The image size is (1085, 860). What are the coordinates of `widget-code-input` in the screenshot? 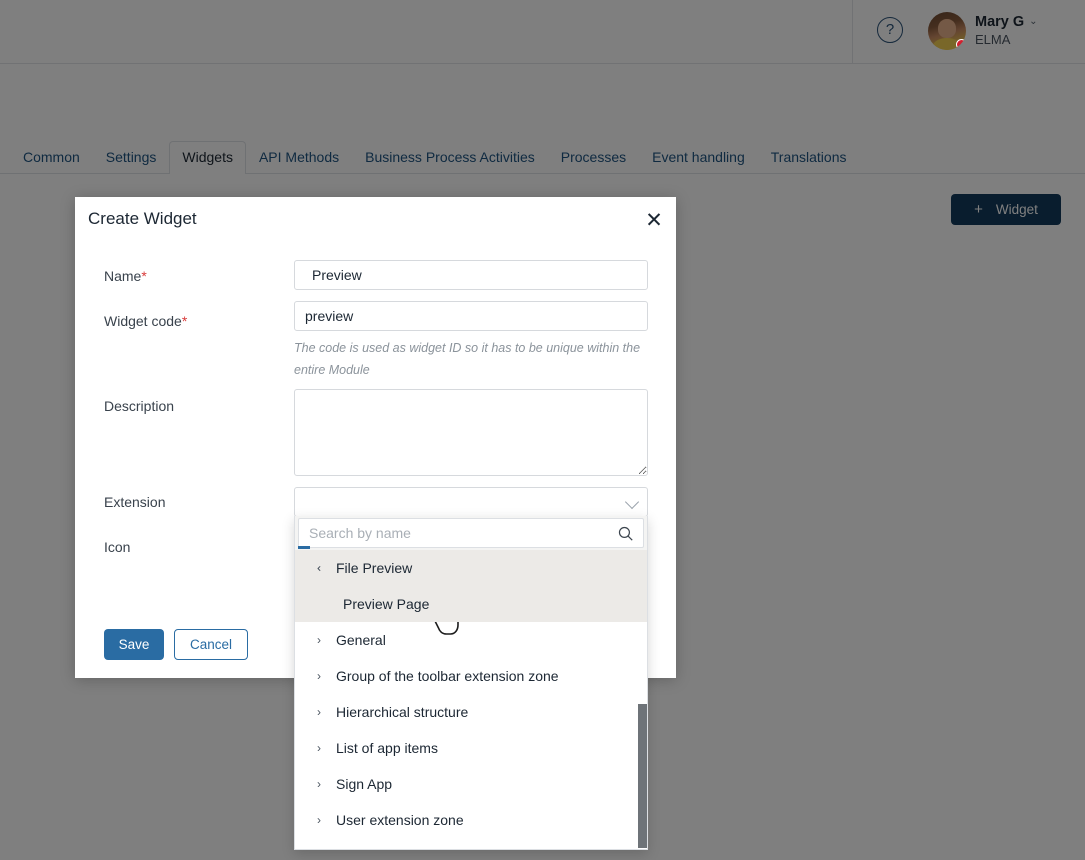 It's located at (471, 316).